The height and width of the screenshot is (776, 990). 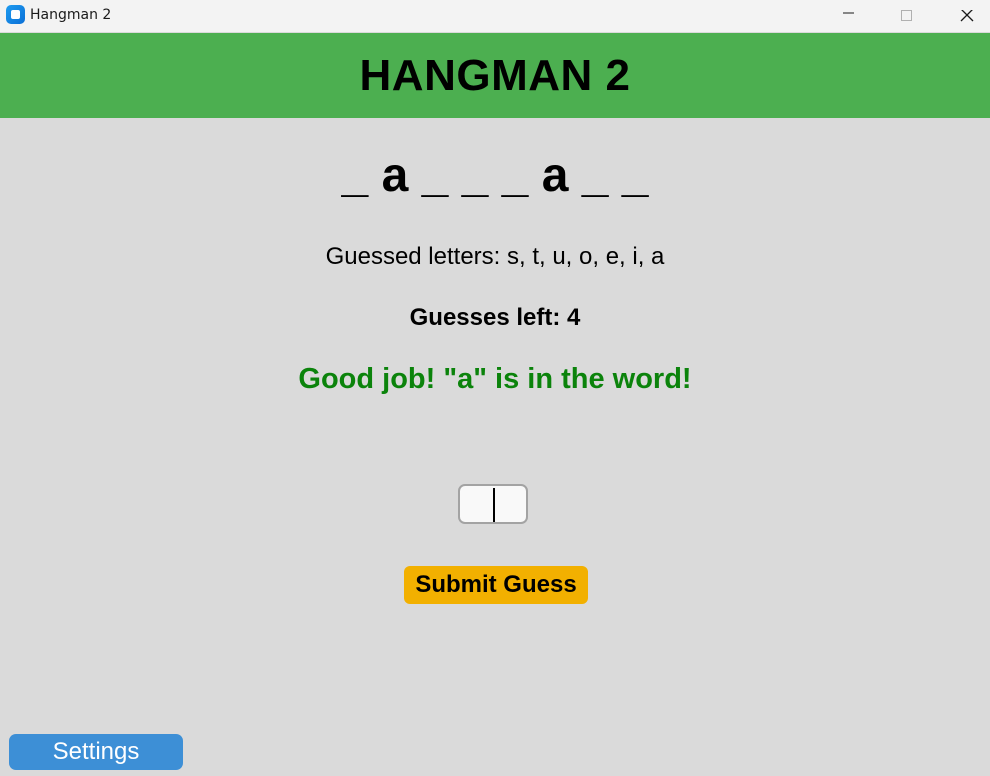 I want to click on close-icon, so click(x=967, y=16).